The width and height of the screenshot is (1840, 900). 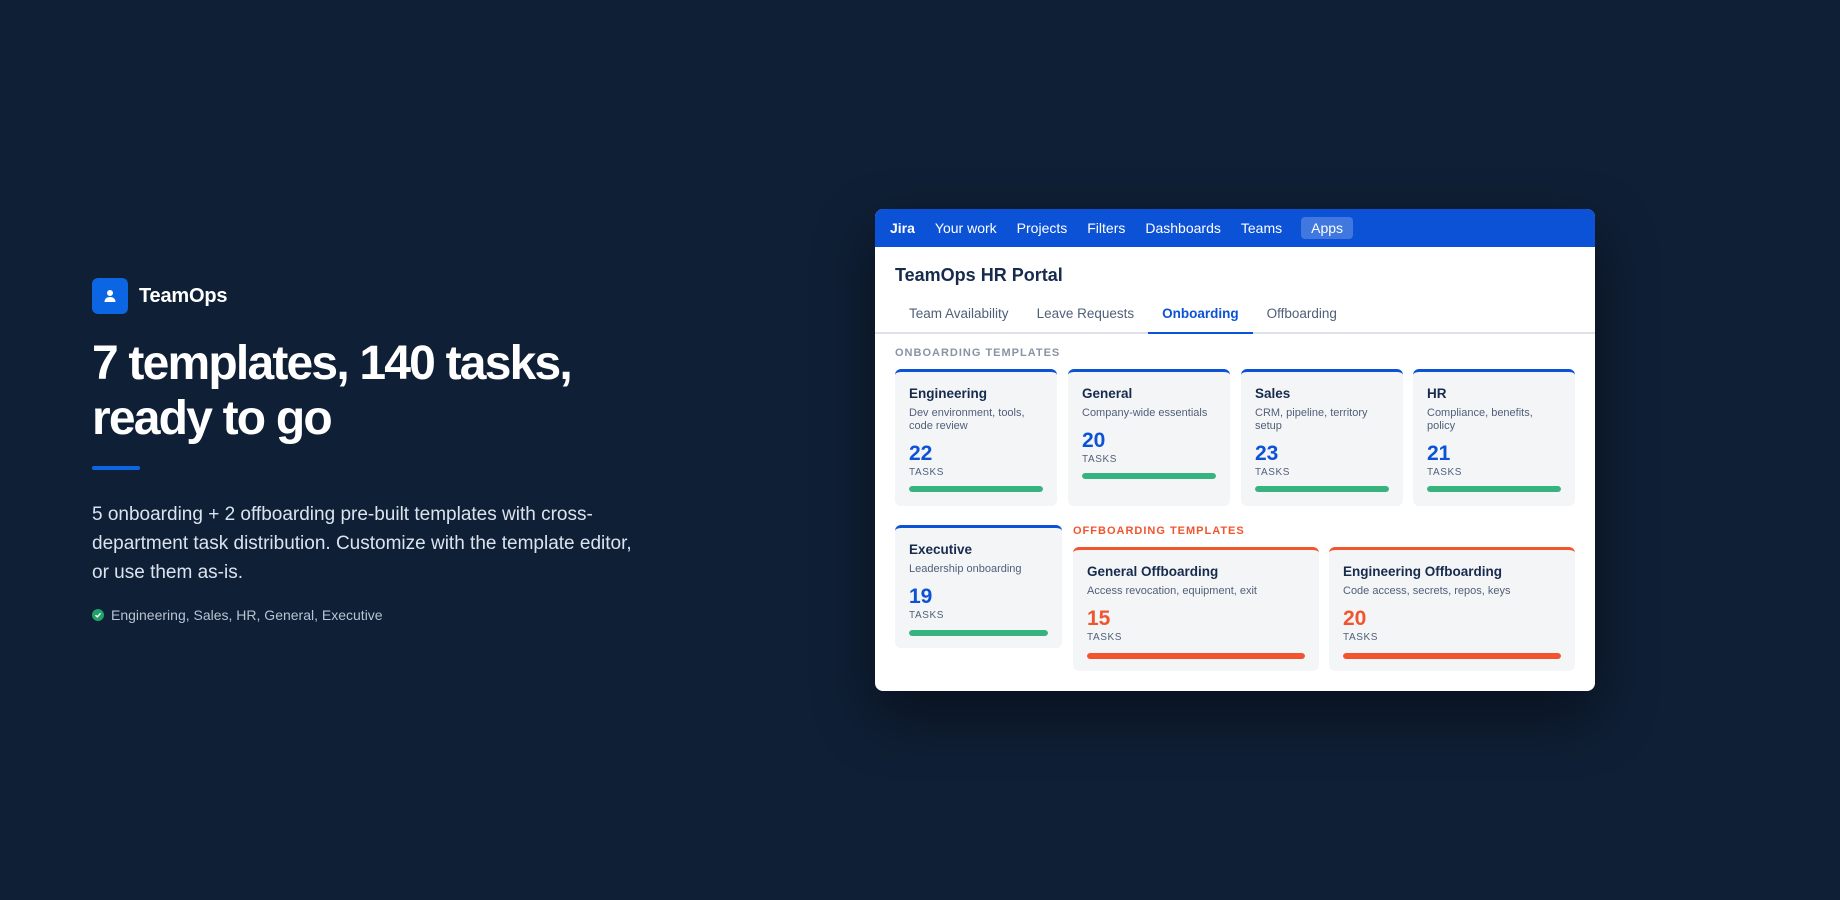 What do you see at coordinates (1107, 393) in the screenshot?
I see `card-title: General` at bounding box center [1107, 393].